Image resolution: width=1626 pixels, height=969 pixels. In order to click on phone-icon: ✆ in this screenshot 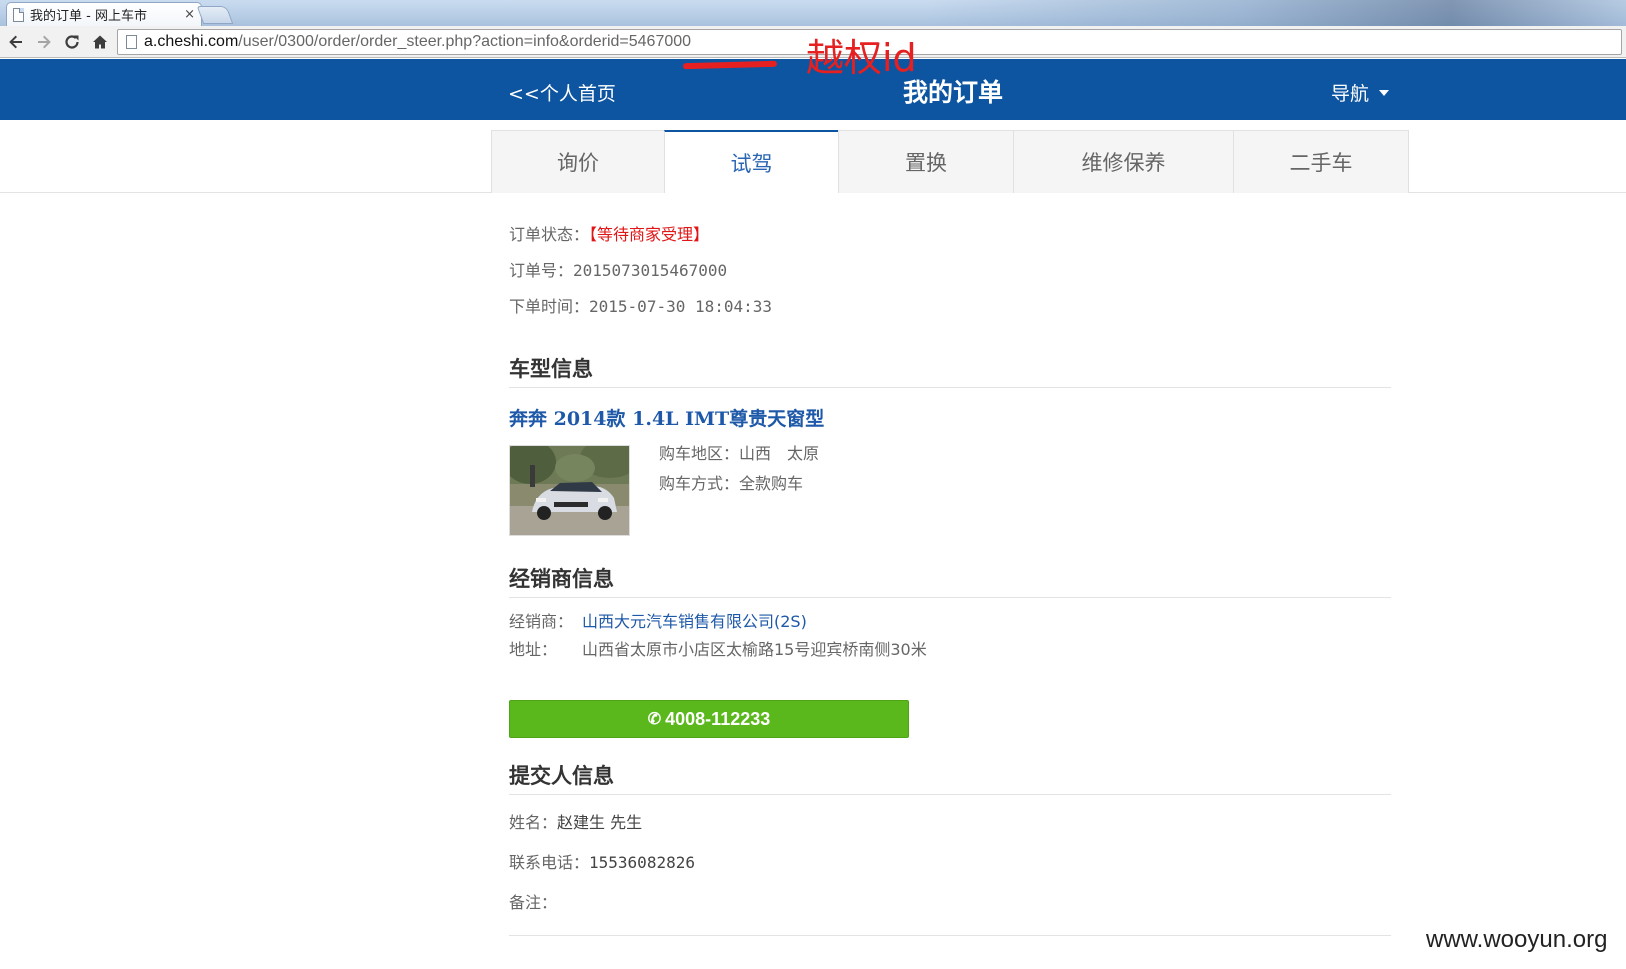, I will do `click(654, 719)`.